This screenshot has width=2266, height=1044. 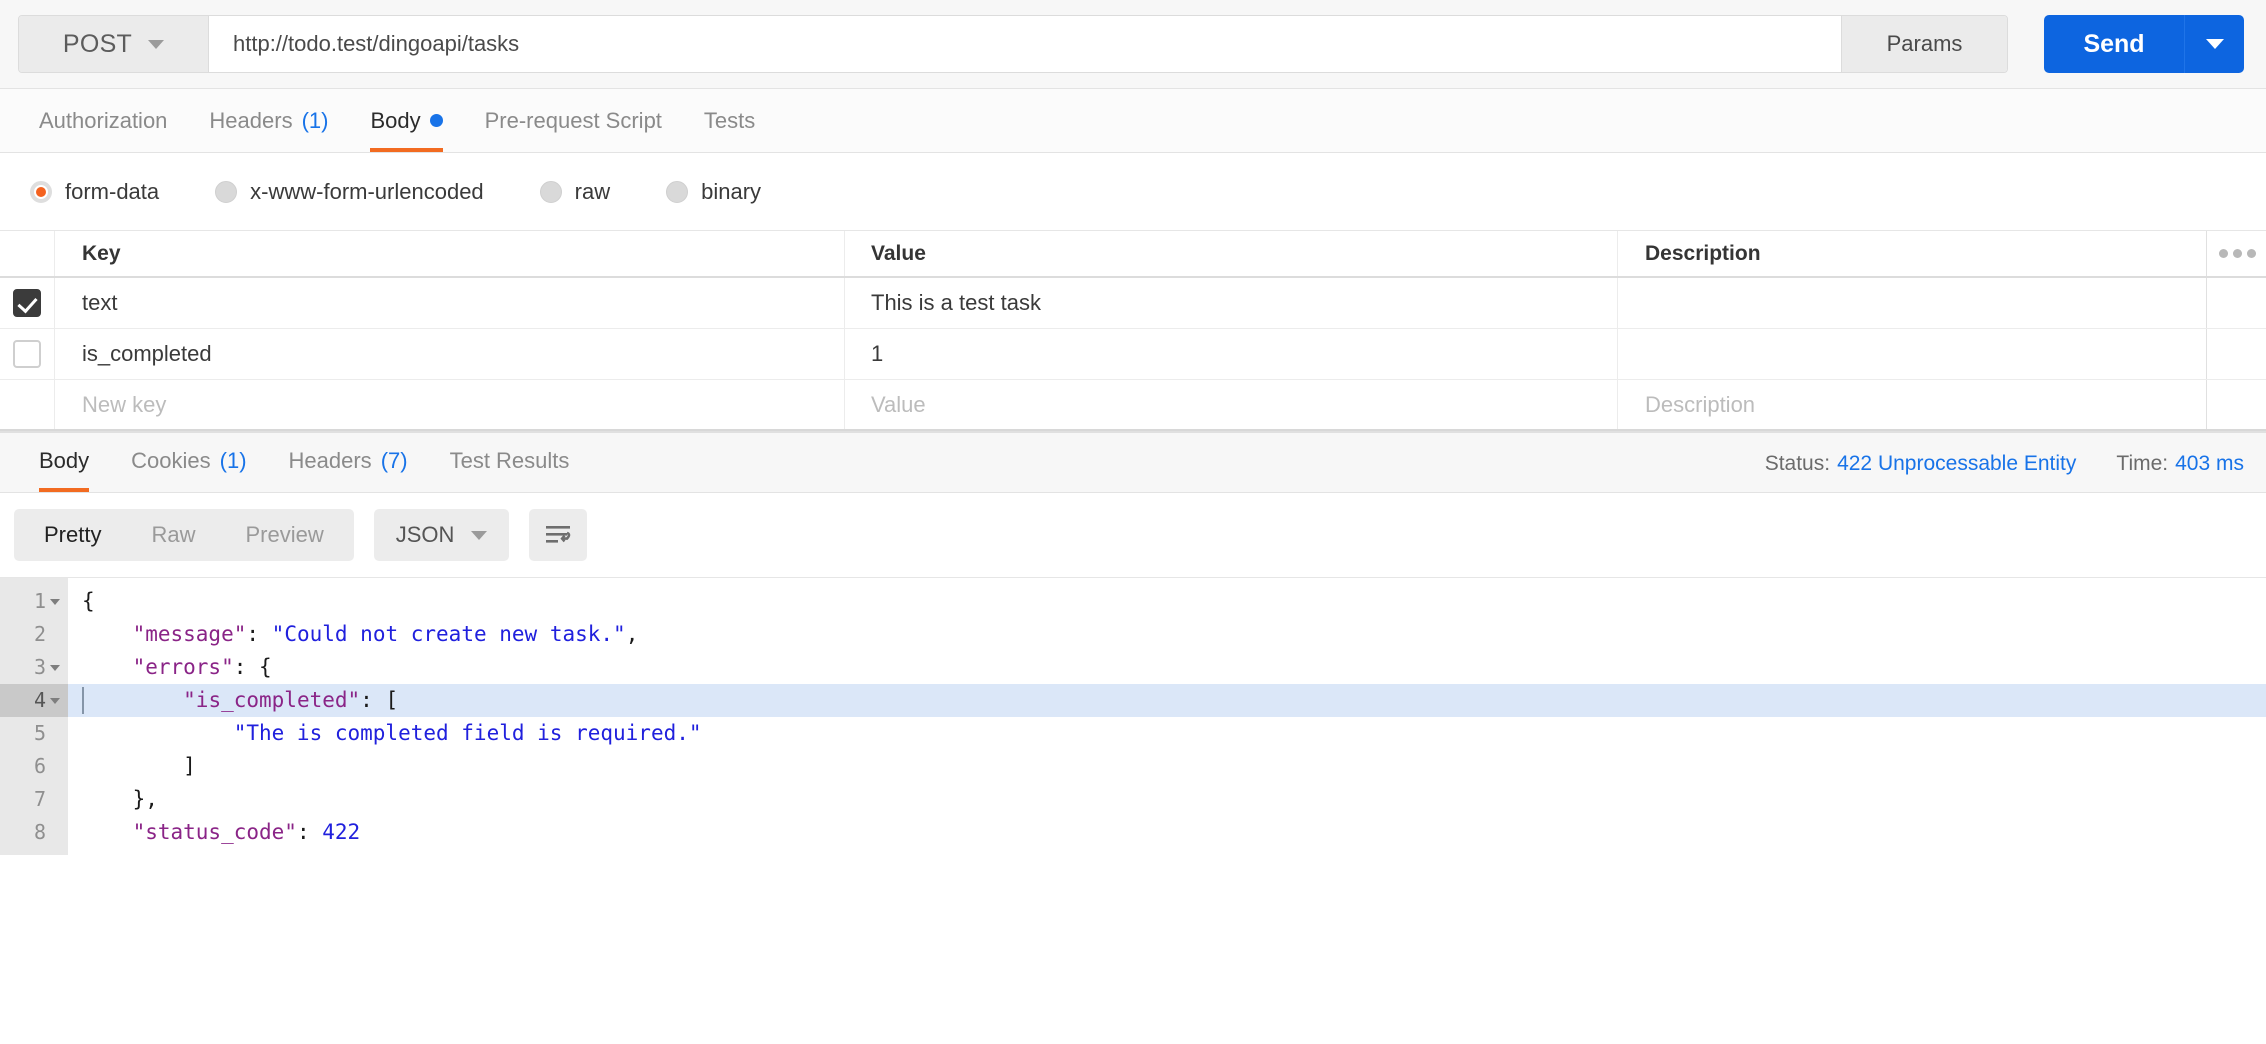 What do you see at coordinates (1912, 404) in the screenshot?
I see `new-description-input: Description` at bounding box center [1912, 404].